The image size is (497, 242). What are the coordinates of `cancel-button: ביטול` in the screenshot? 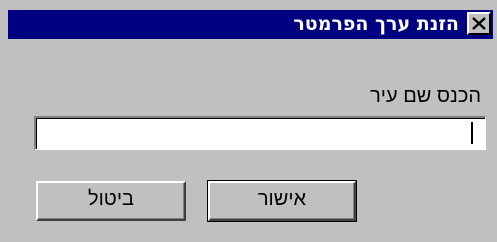 It's located at (111, 201).